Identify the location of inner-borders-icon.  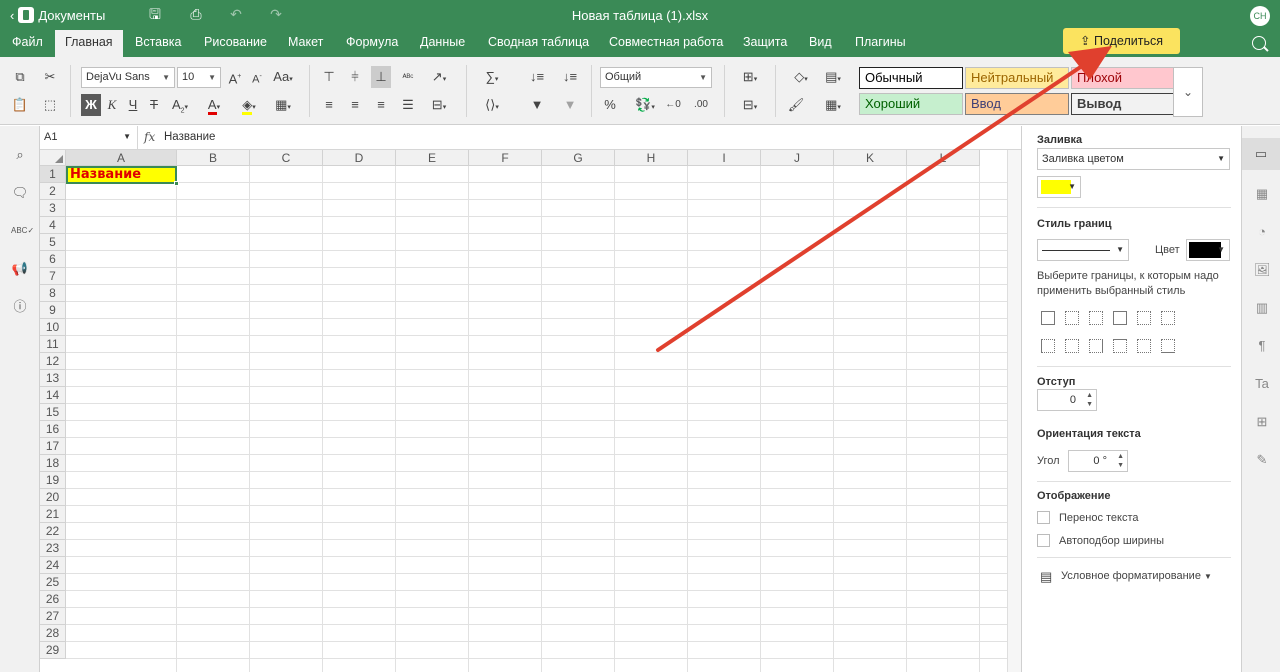
(1096, 318).